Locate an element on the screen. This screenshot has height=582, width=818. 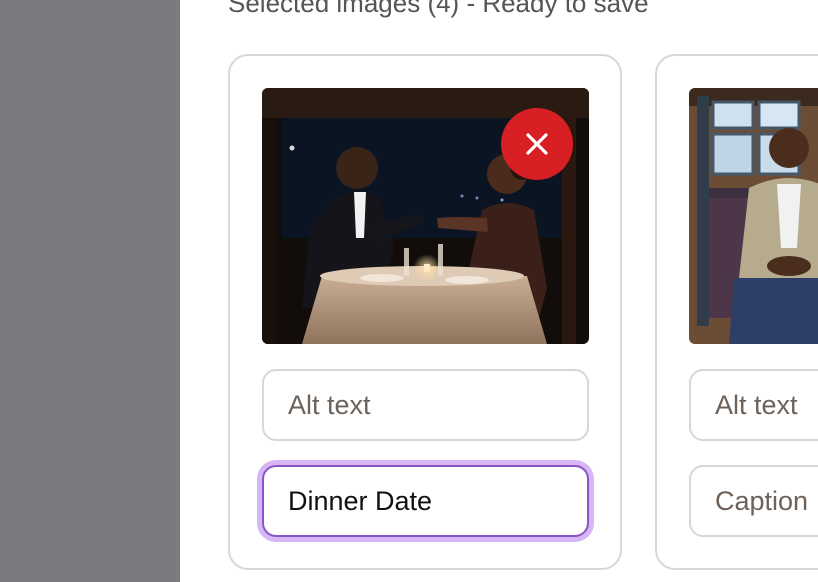
selected-images-heading: Selected images (4) - Ready to save is located at coordinates (438, 9).